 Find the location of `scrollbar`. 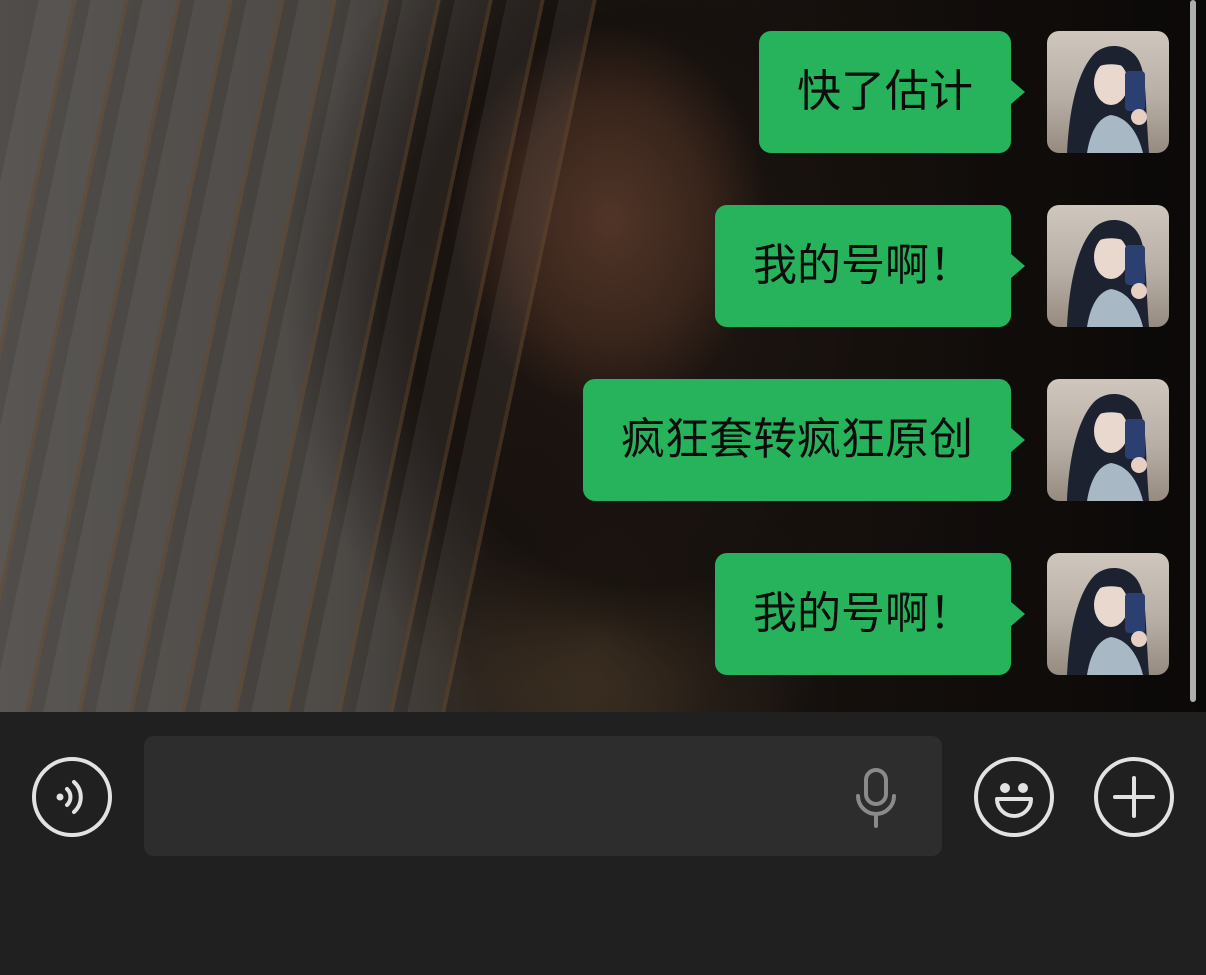

scrollbar is located at coordinates (1193, 351).